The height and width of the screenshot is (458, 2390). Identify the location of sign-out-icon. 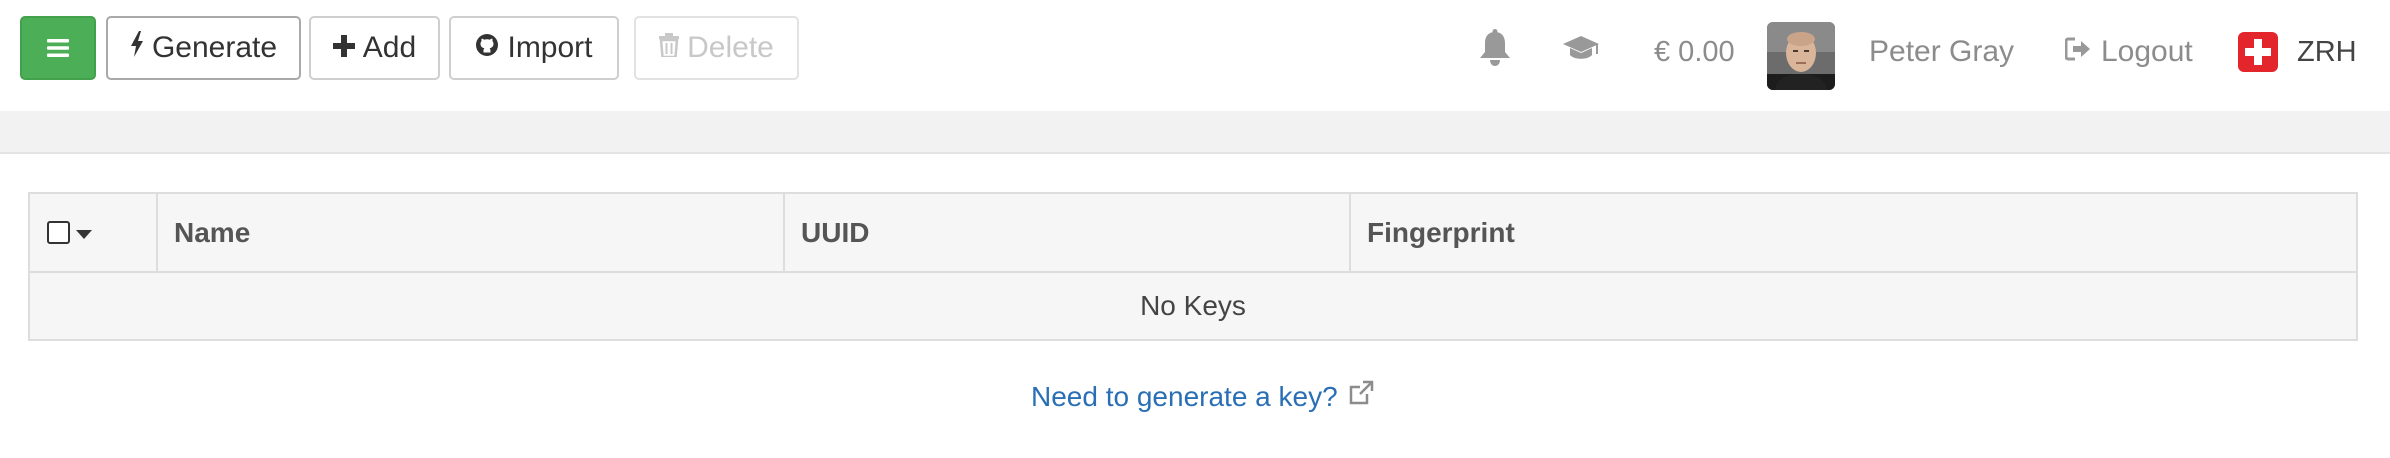
(2077, 52).